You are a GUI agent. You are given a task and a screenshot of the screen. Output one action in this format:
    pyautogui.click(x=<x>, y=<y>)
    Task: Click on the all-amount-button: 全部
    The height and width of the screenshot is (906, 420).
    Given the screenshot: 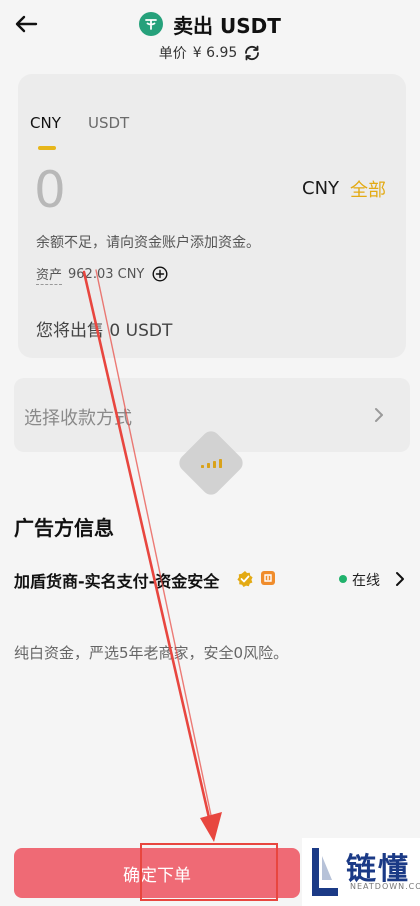 What is the action you would take?
    pyautogui.click(x=368, y=189)
    